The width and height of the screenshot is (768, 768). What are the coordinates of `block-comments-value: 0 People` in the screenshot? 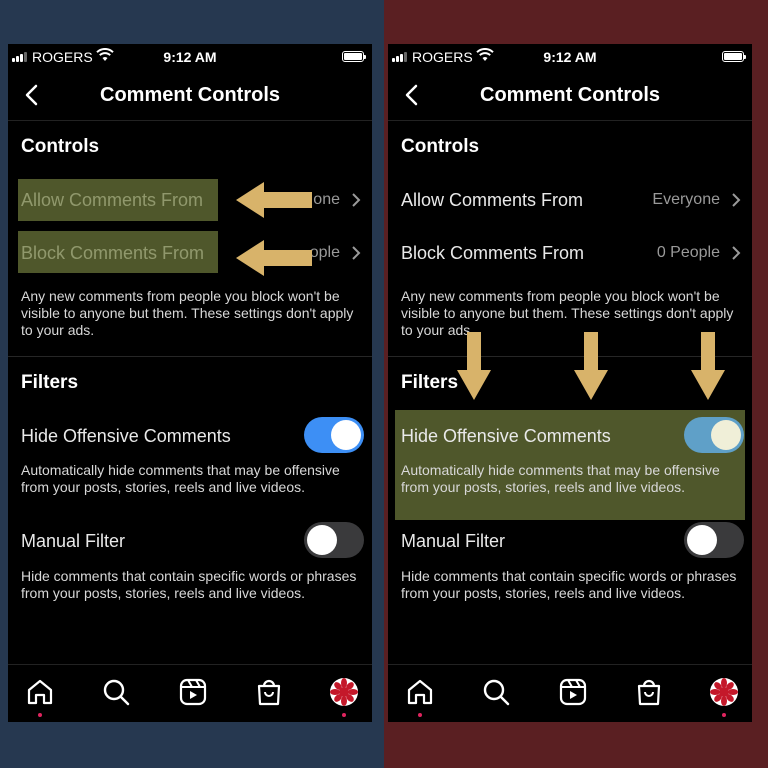 It's located at (688, 252).